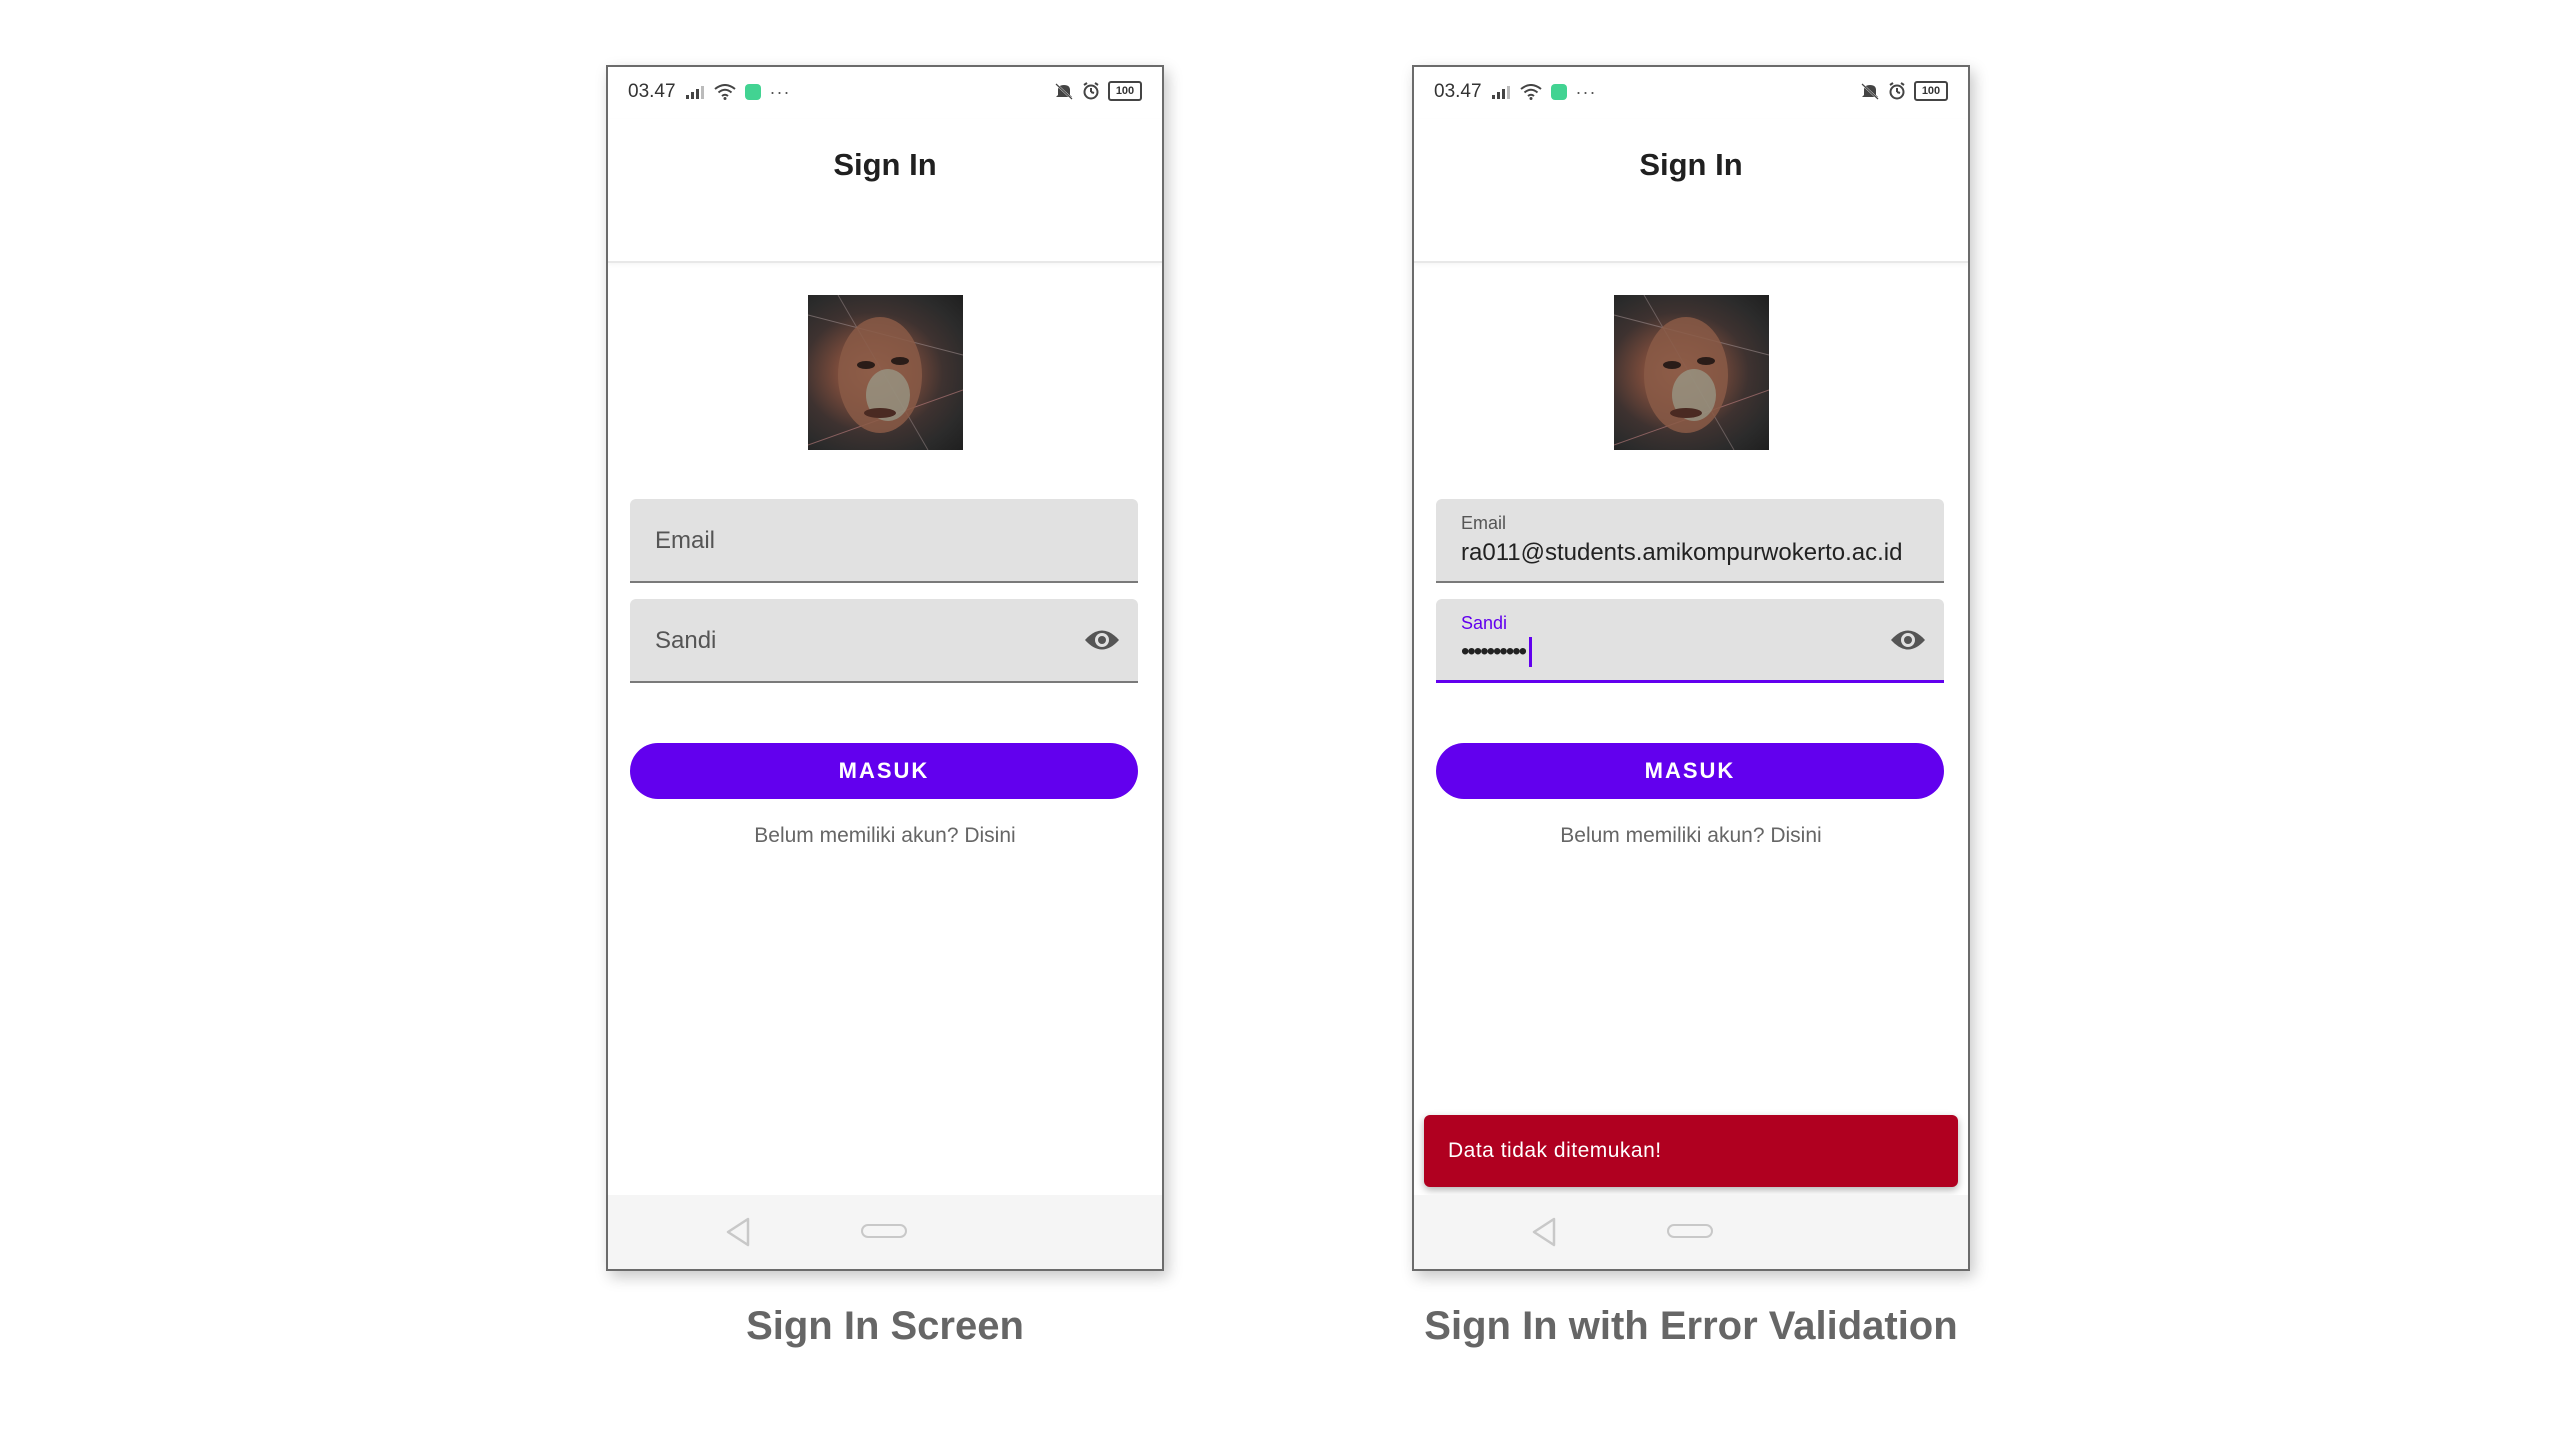  Describe the element at coordinates (885, 1326) in the screenshot. I see `screen-caption: Sign In Screen` at that location.